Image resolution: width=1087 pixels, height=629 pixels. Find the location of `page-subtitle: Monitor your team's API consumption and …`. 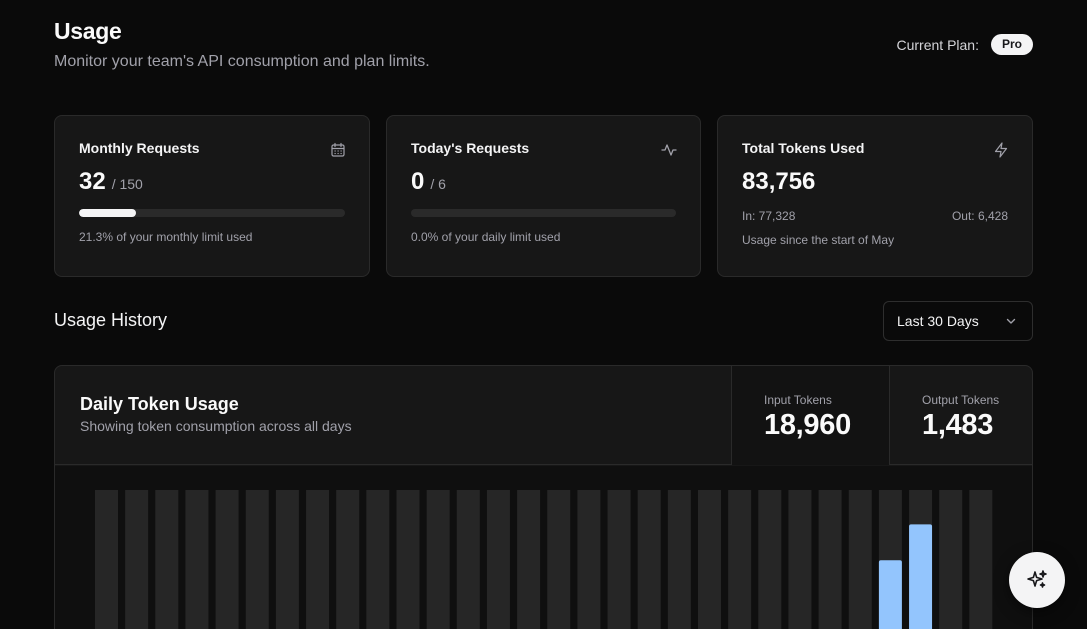

page-subtitle: Monitor your team's API consumption and … is located at coordinates (242, 61).